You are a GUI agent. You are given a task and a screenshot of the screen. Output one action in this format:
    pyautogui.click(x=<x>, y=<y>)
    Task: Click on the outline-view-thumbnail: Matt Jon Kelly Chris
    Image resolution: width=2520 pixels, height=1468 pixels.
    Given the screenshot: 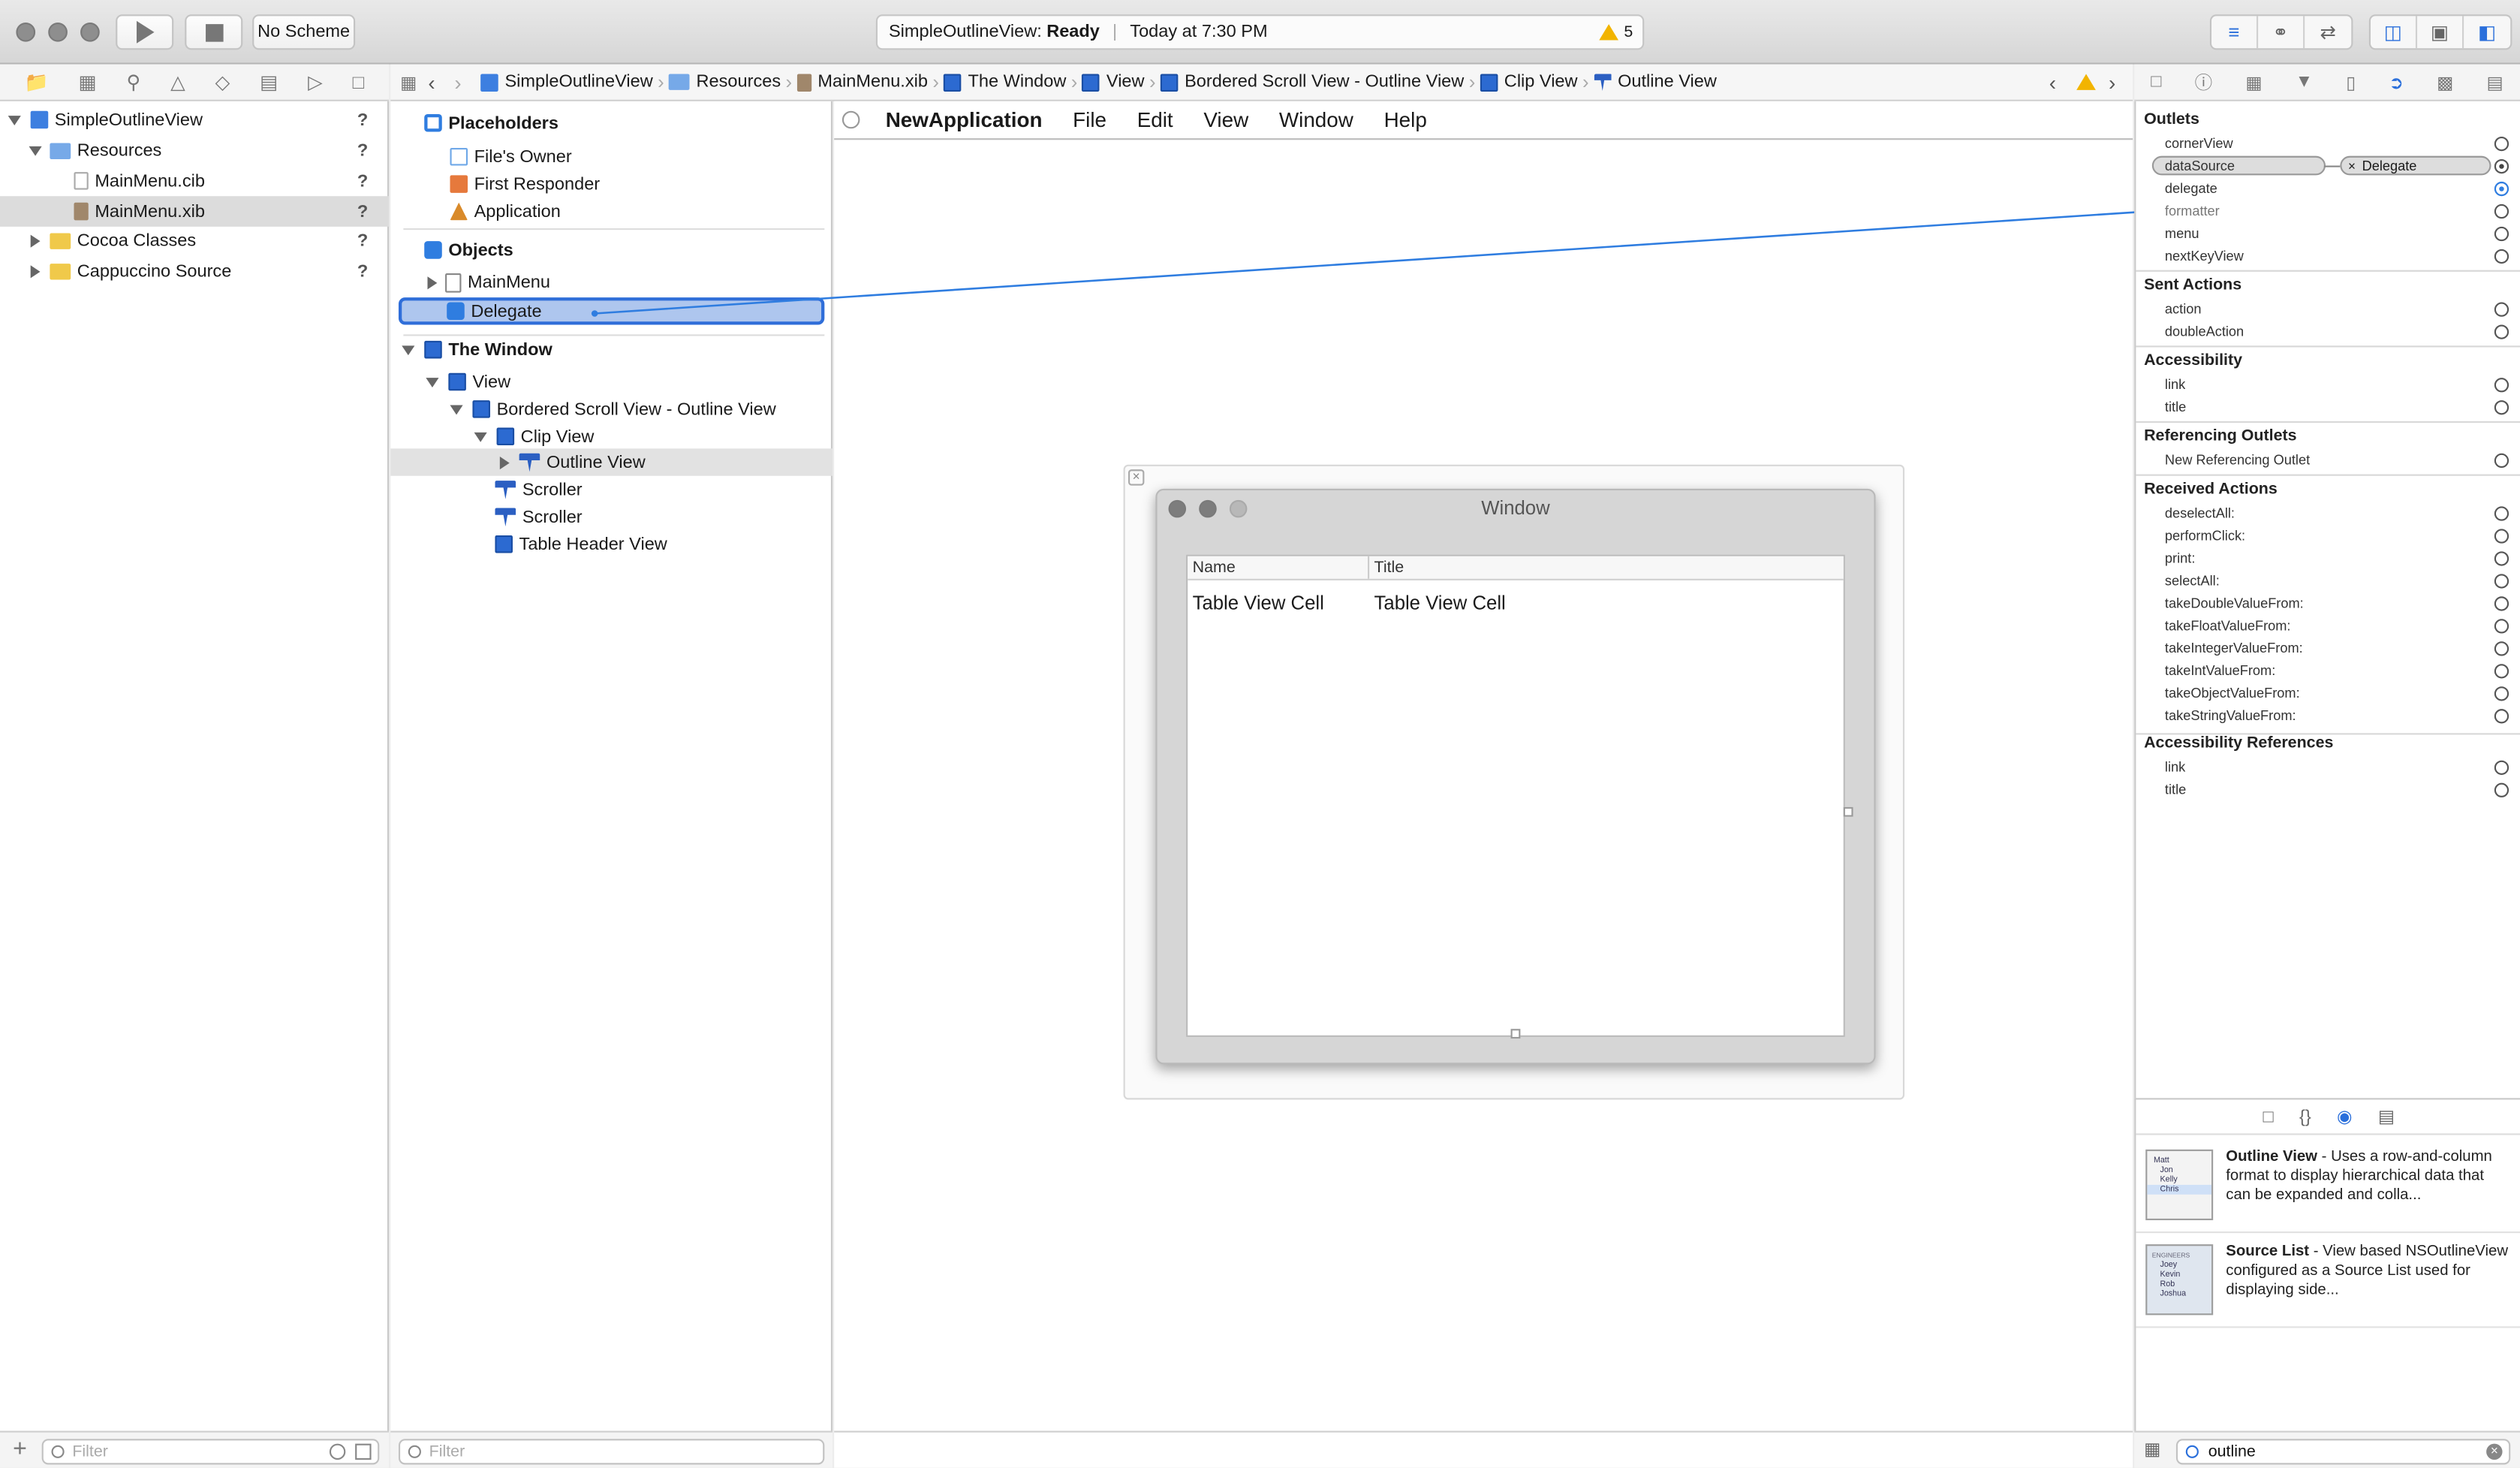 What is the action you would take?
    pyautogui.click(x=2179, y=1185)
    